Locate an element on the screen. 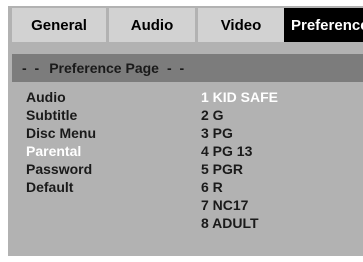 The height and width of the screenshot is (262, 363). option-adult: 8 ADULT is located at coordinates (276, 223).